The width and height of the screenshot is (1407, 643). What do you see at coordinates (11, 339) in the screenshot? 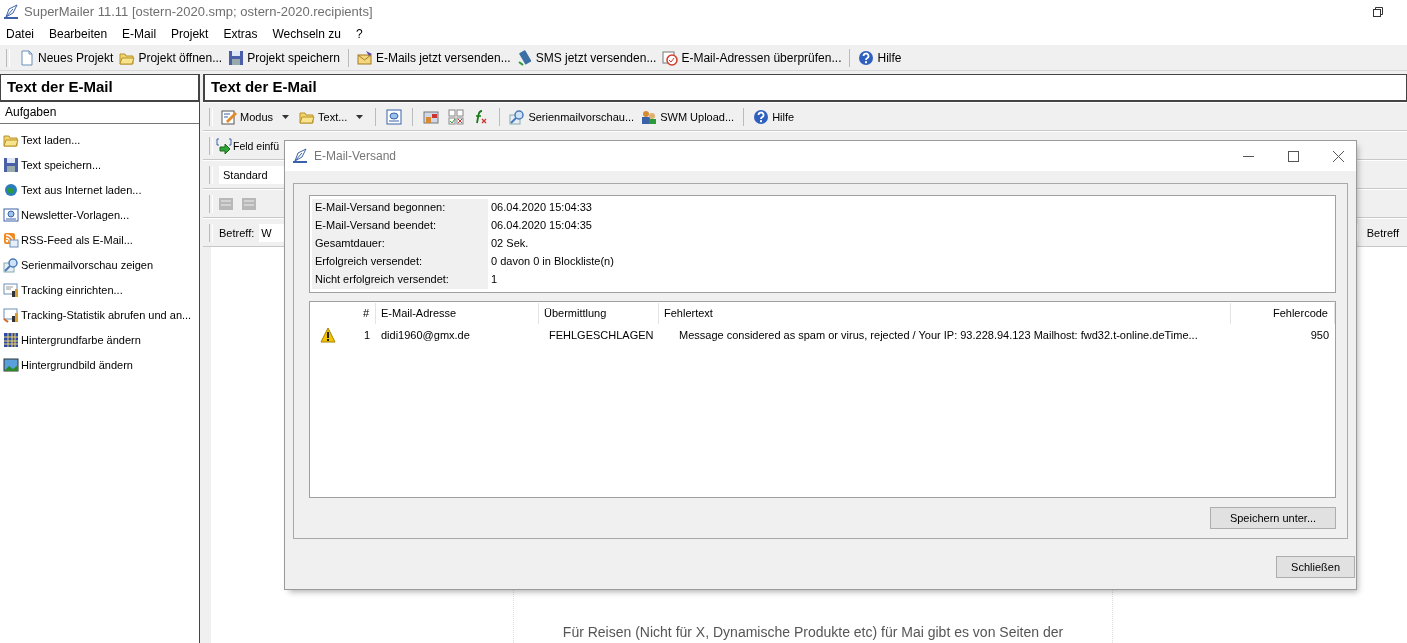
I see `color-grid-icon` at bounding box center [11, 339].